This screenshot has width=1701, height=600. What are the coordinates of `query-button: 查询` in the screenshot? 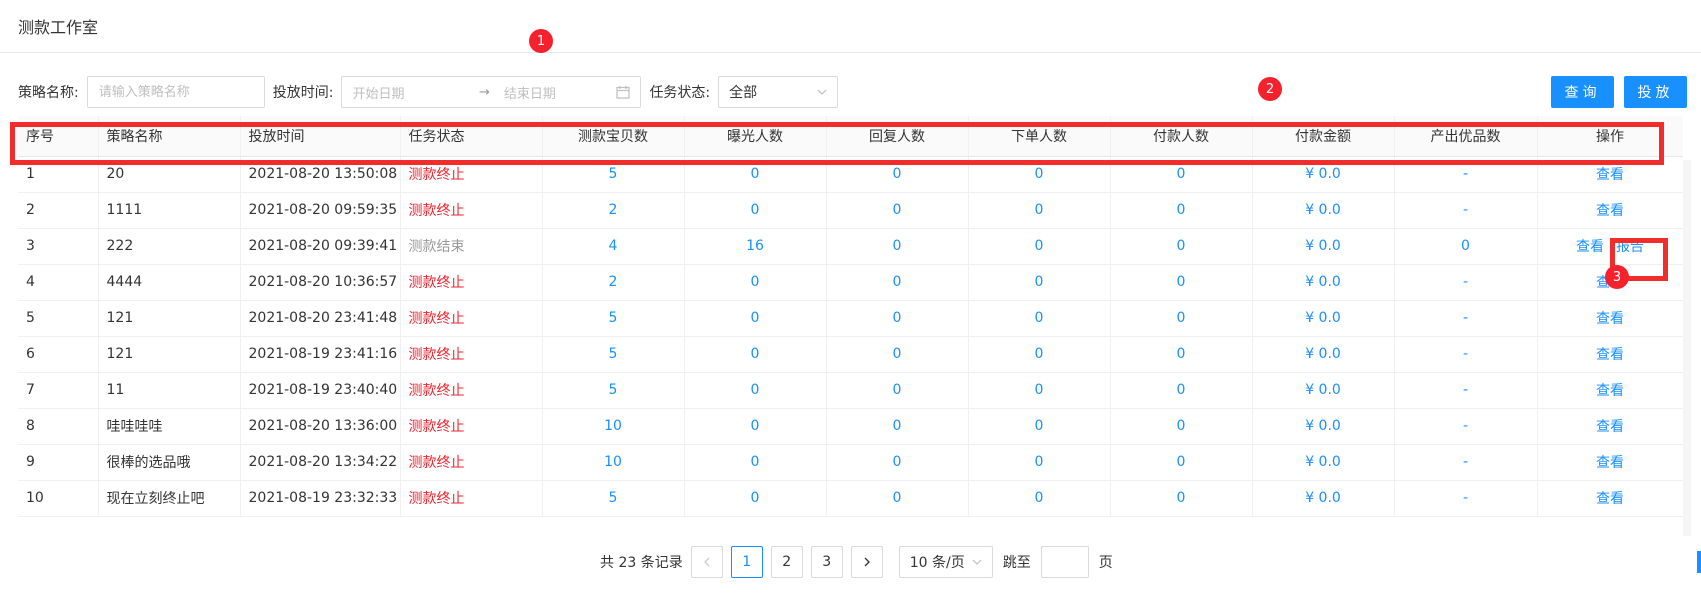 It's located at (1582, 92).